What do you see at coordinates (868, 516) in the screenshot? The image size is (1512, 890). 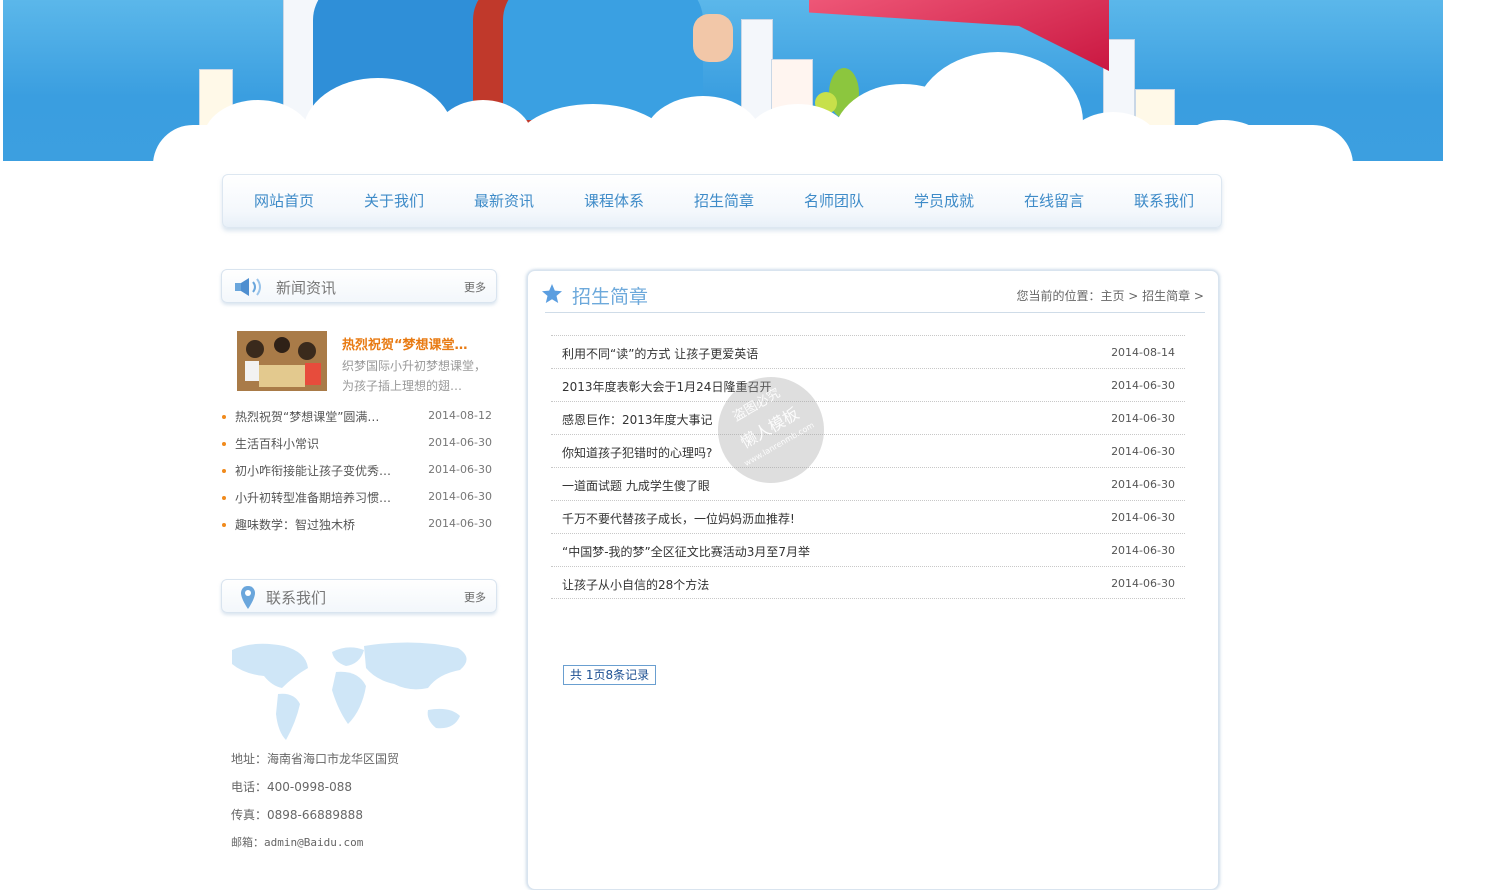 I see `list-item: 千万不要代替孩子成长，一位妈妈沥血推荐! 2014-06-30` at bounding box center [868, 516].